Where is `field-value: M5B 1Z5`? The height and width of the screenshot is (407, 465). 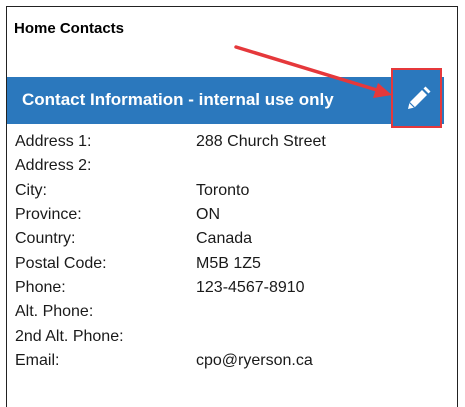
field-value: M5B 1Z5 is located at coordinates (228, 263).